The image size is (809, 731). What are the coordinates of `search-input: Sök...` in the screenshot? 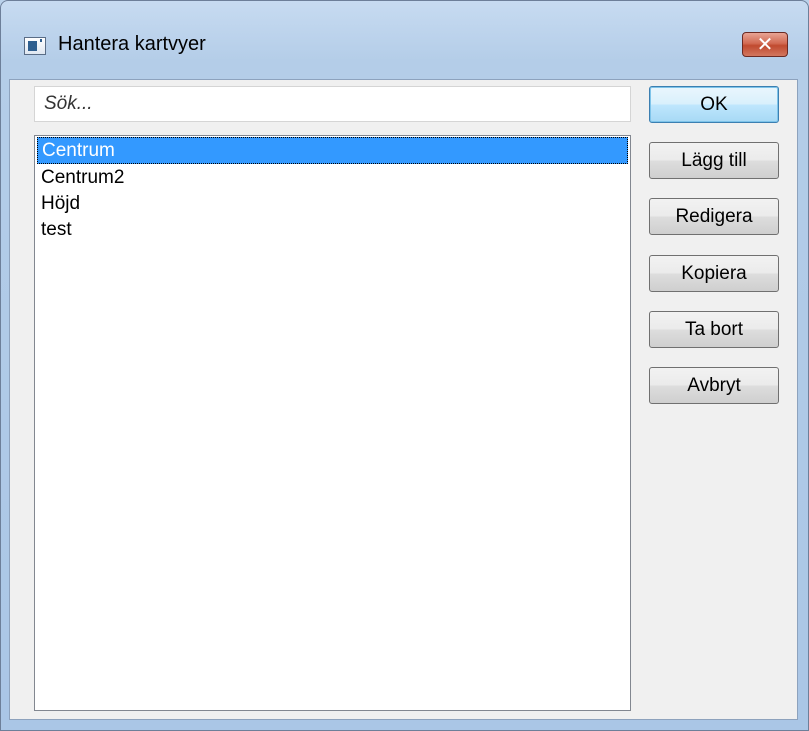 It's located at (332, 104).